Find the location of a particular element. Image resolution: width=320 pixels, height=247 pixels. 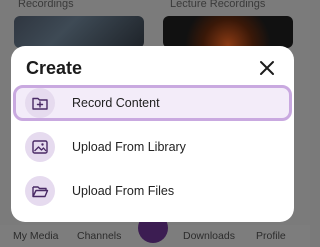

close-button is located at coordinates (267, 68).